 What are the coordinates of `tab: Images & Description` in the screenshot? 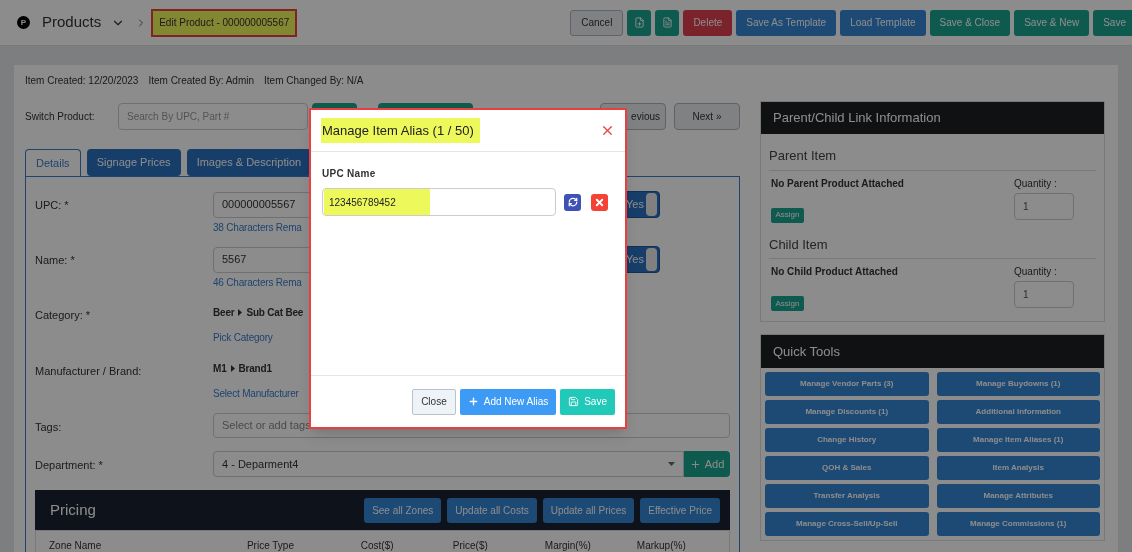 It's located at (249, 162).